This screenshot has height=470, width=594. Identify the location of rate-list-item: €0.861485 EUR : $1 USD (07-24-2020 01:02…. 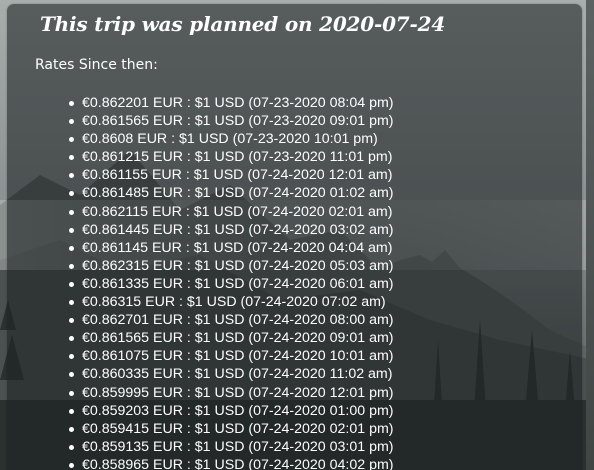
(231, 193).